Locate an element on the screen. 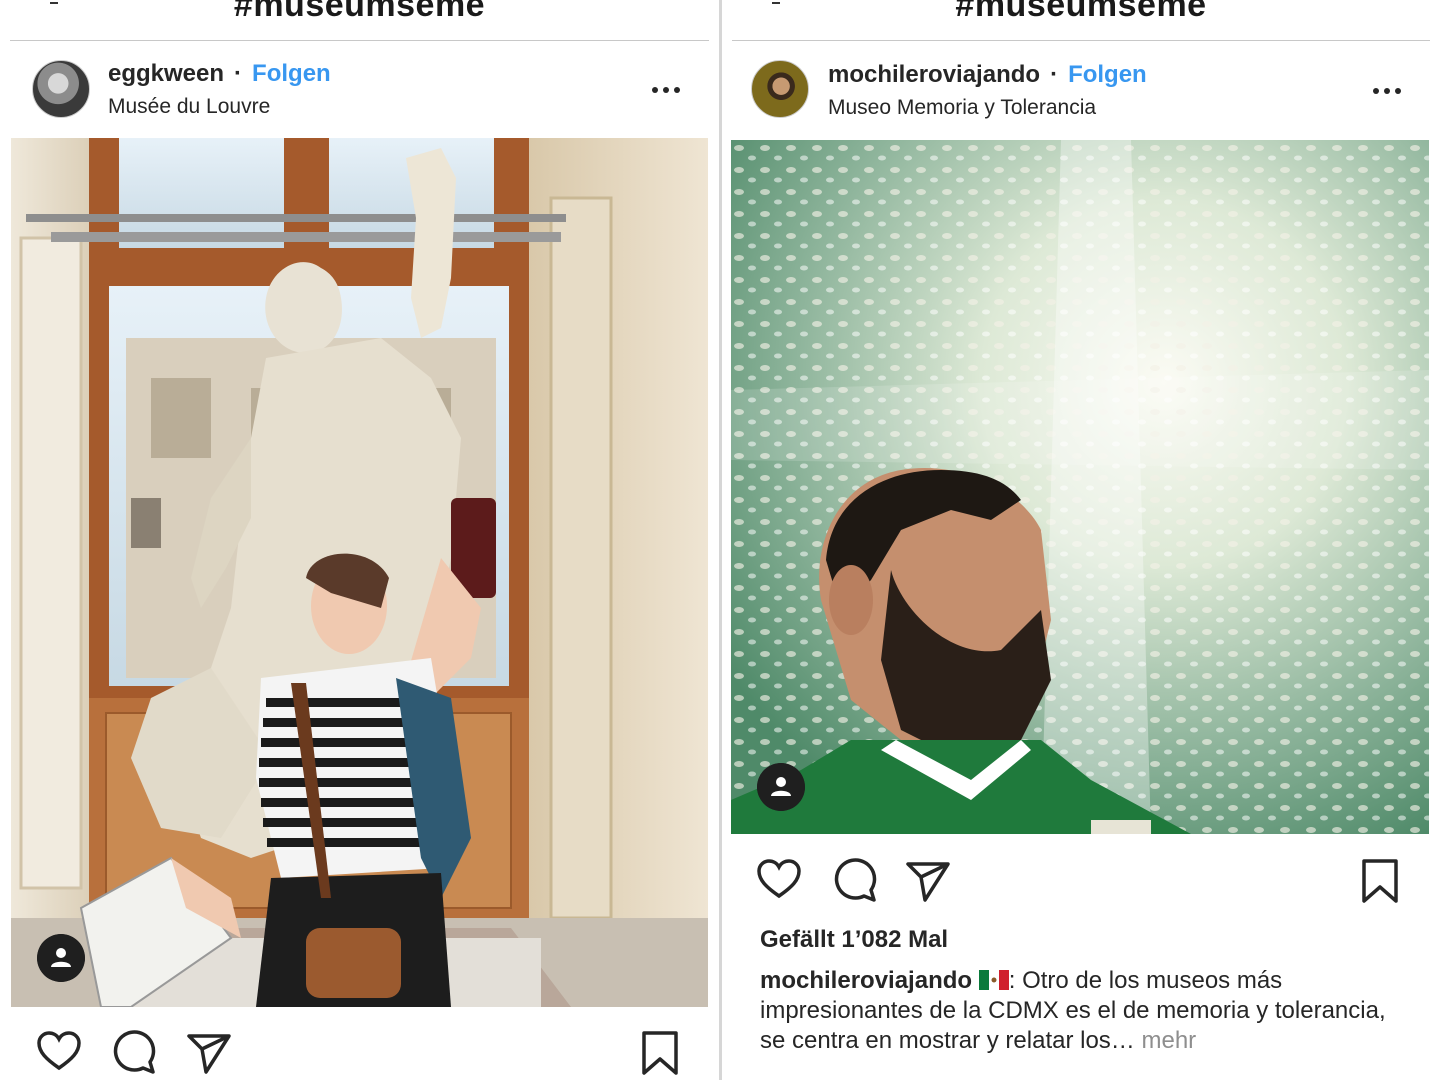  post-header: eggkween · Folgen Musée du Louvre is located at coordinates (359, 89).